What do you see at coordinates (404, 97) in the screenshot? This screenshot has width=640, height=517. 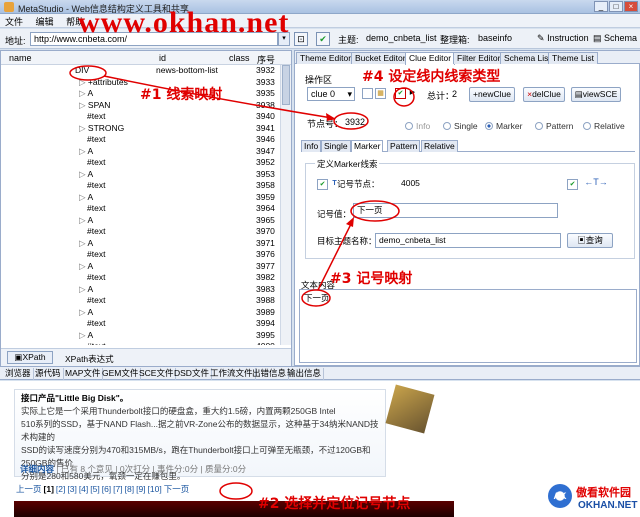 I see `ellipse-clue-type` at bounding box center [404, 97].